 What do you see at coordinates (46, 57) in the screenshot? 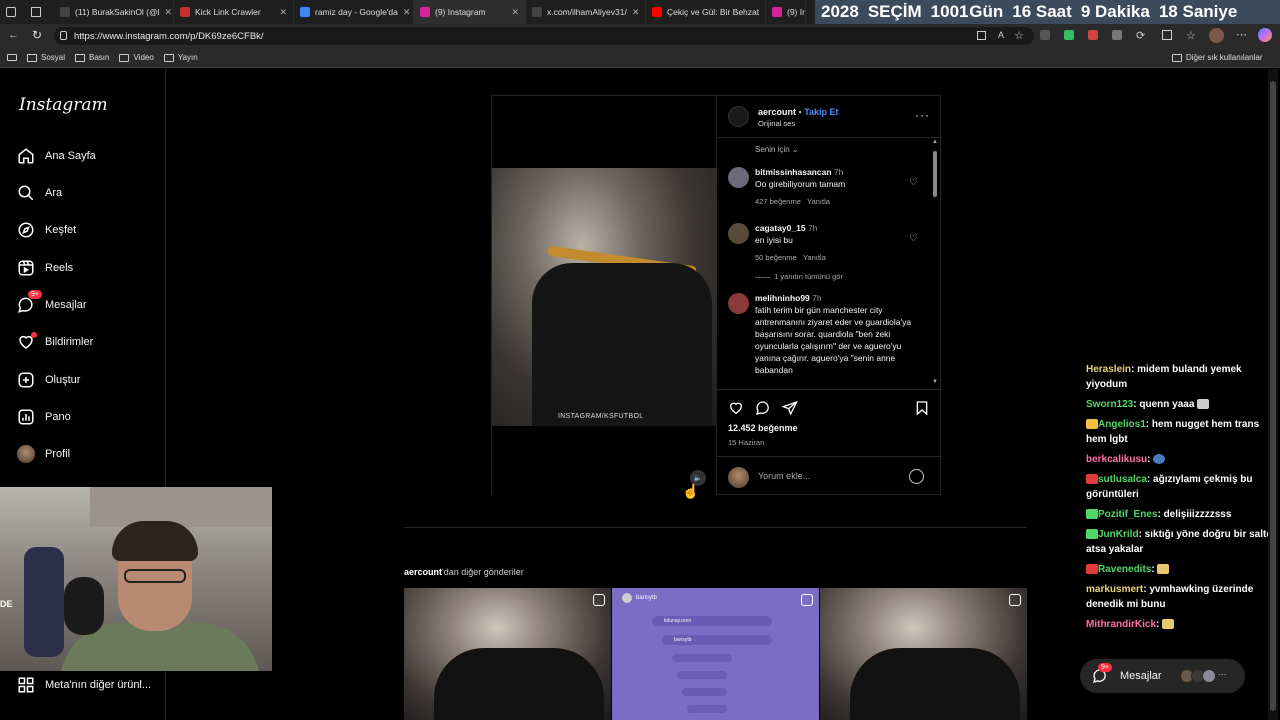
I see `bookmark-folder: Sosyal` at bounding box center [46, 57].